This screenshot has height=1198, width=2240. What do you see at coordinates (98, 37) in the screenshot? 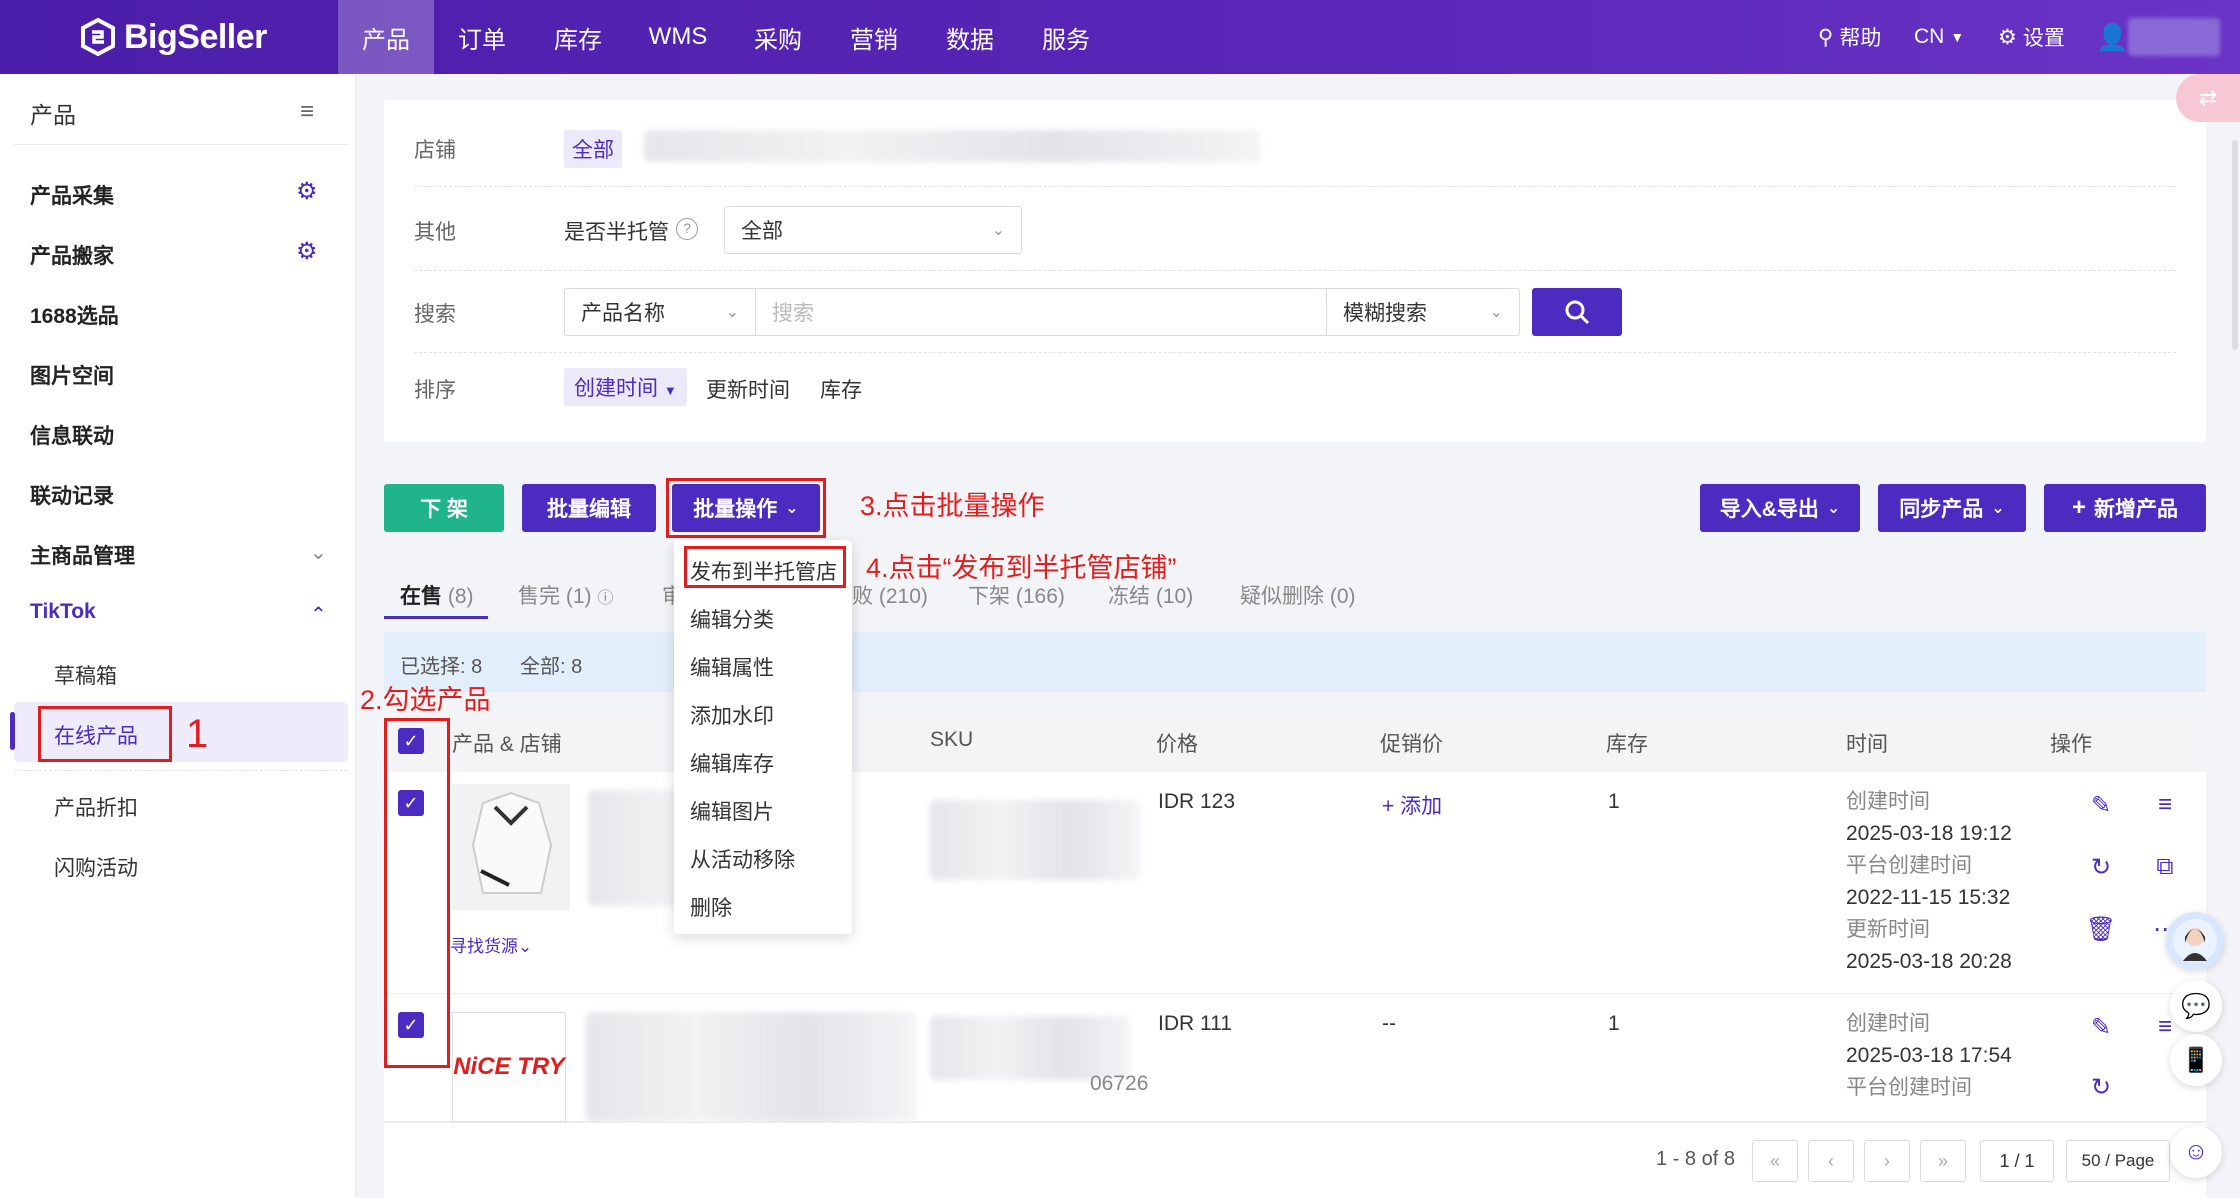
I see `logo-mark-icon` at bounding box center [98, 37].